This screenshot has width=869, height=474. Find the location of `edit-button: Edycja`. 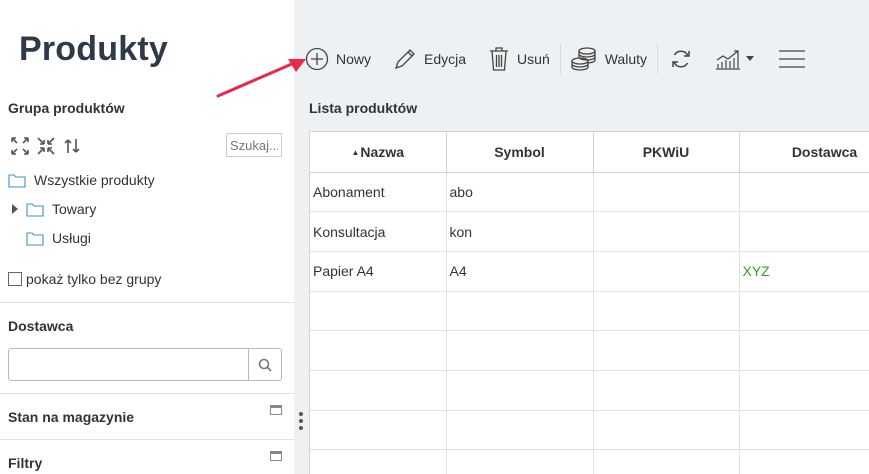

edit-button: Edycja is located at coordinates (429, 59).